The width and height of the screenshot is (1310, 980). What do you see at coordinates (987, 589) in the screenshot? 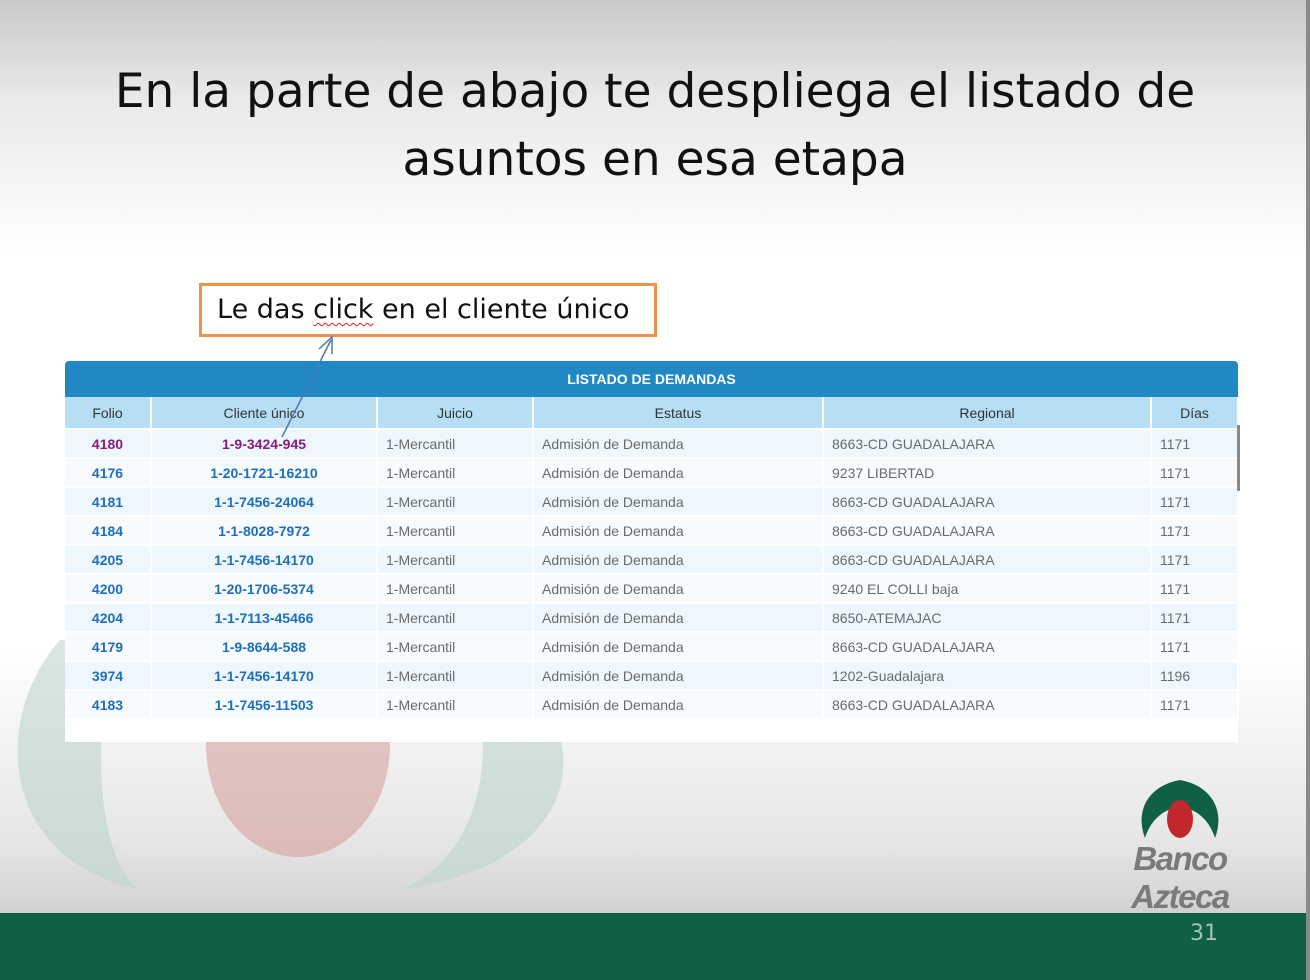
I see `regional-cell: 9240 EL COLLI baja` at bounding box center [987, 589].